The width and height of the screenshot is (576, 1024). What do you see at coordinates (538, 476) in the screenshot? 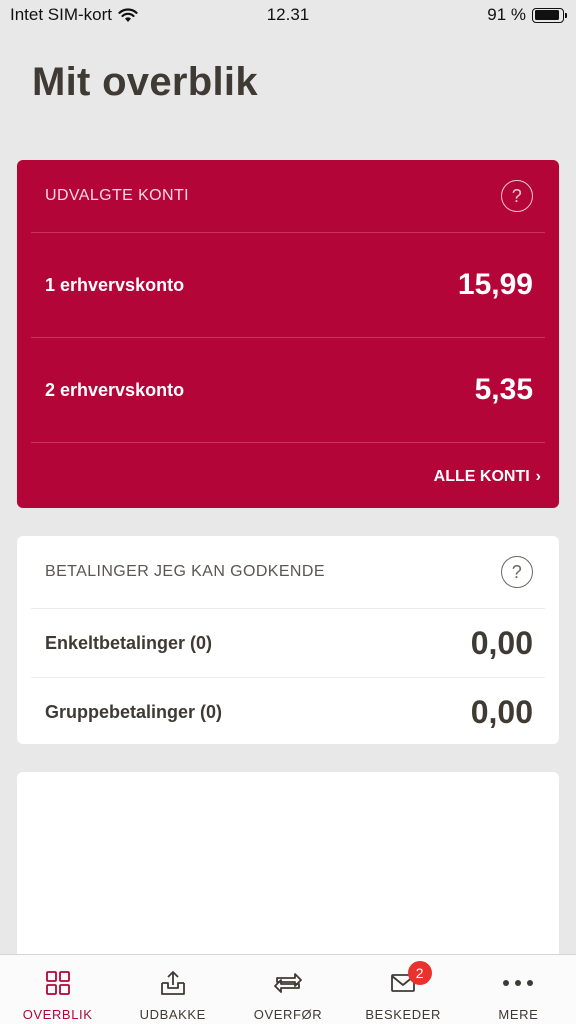
I see `chevron-right-icon: ›` at bounding box center [538, 476].